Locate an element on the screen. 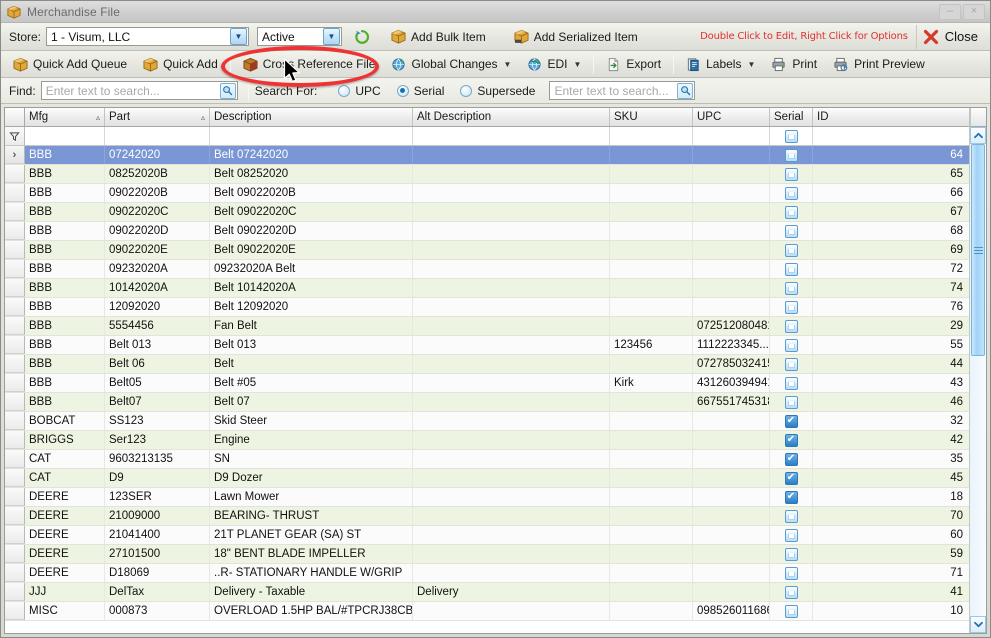 The height and width of the screenshot is (638, 991). cell-description: Belt 08252020 is located at coordinates (311, 174).